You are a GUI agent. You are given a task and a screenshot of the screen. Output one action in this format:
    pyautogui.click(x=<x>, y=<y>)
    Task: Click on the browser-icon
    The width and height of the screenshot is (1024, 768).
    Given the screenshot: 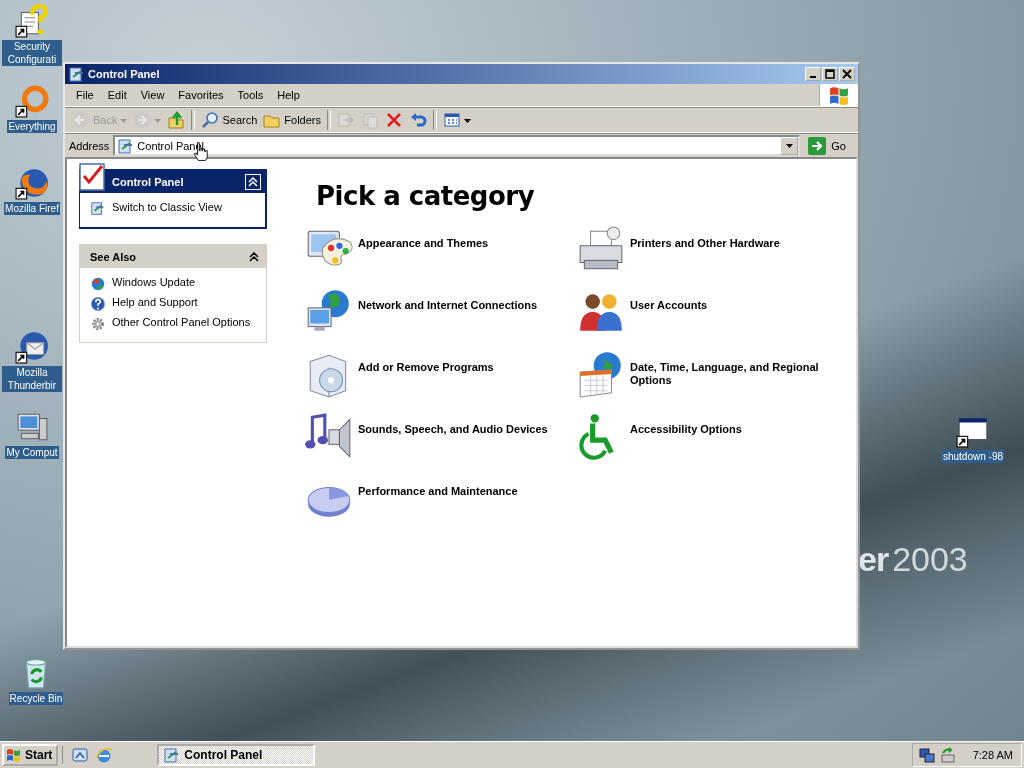 What is the action you would take?
    pyautogui.click(x=104, y=755)
    